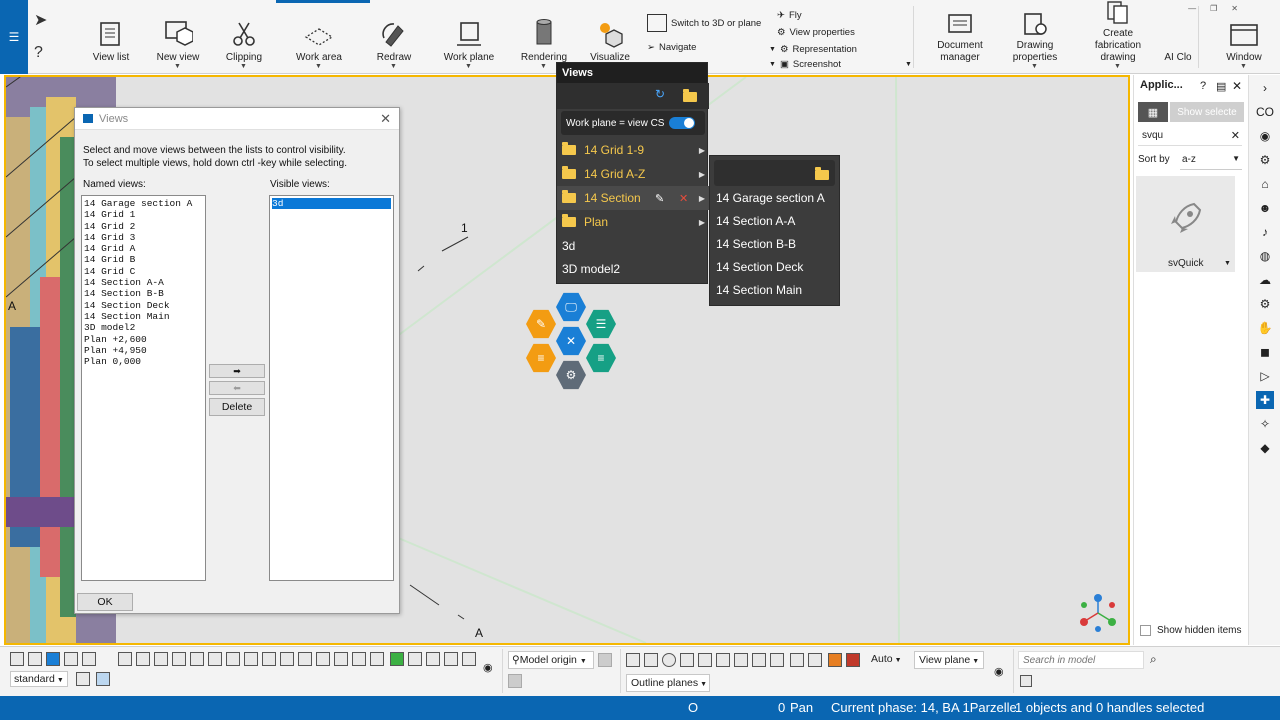 This screenshot has height=720, width=1280. What do you see at coordinates (143, 203) in the screenshot?
I see `named-view-item: 14 Garage section A` at bounding box center [143, 203].